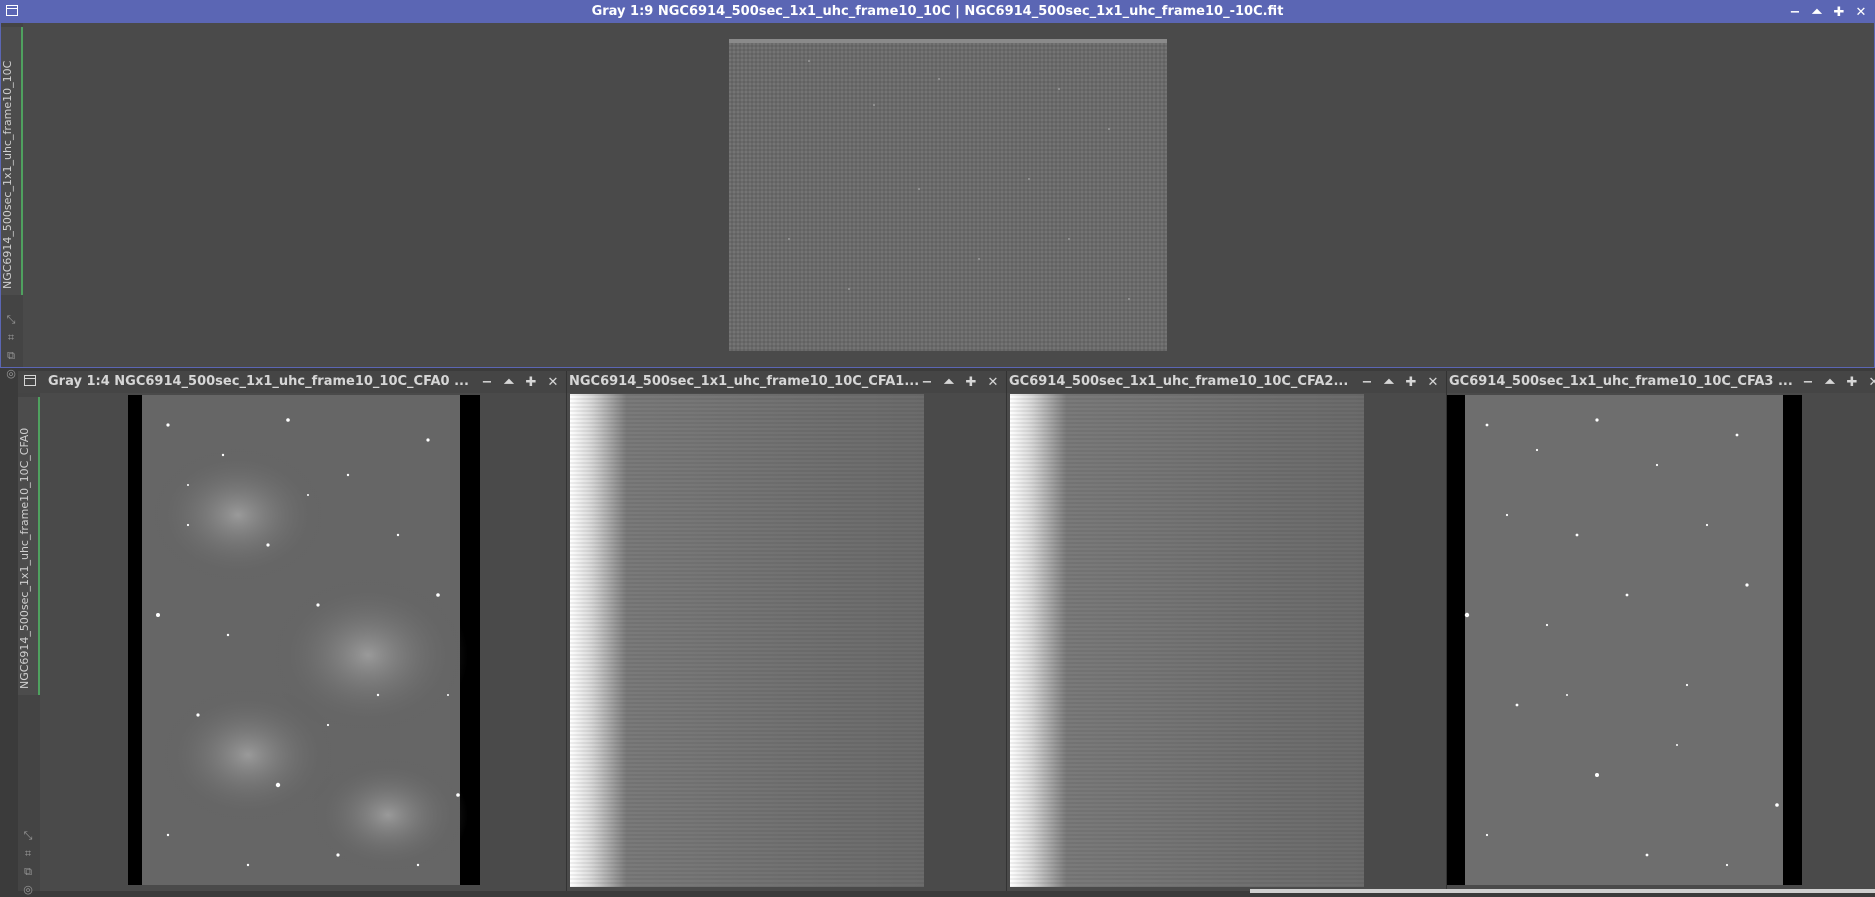  What do you see at coordinates (29, 546) in the screenshot?
I see `view-tab: NGC6914_500sec_1x1_uhc_frame10_10C_CFA0` at bounding box center [29, 546].